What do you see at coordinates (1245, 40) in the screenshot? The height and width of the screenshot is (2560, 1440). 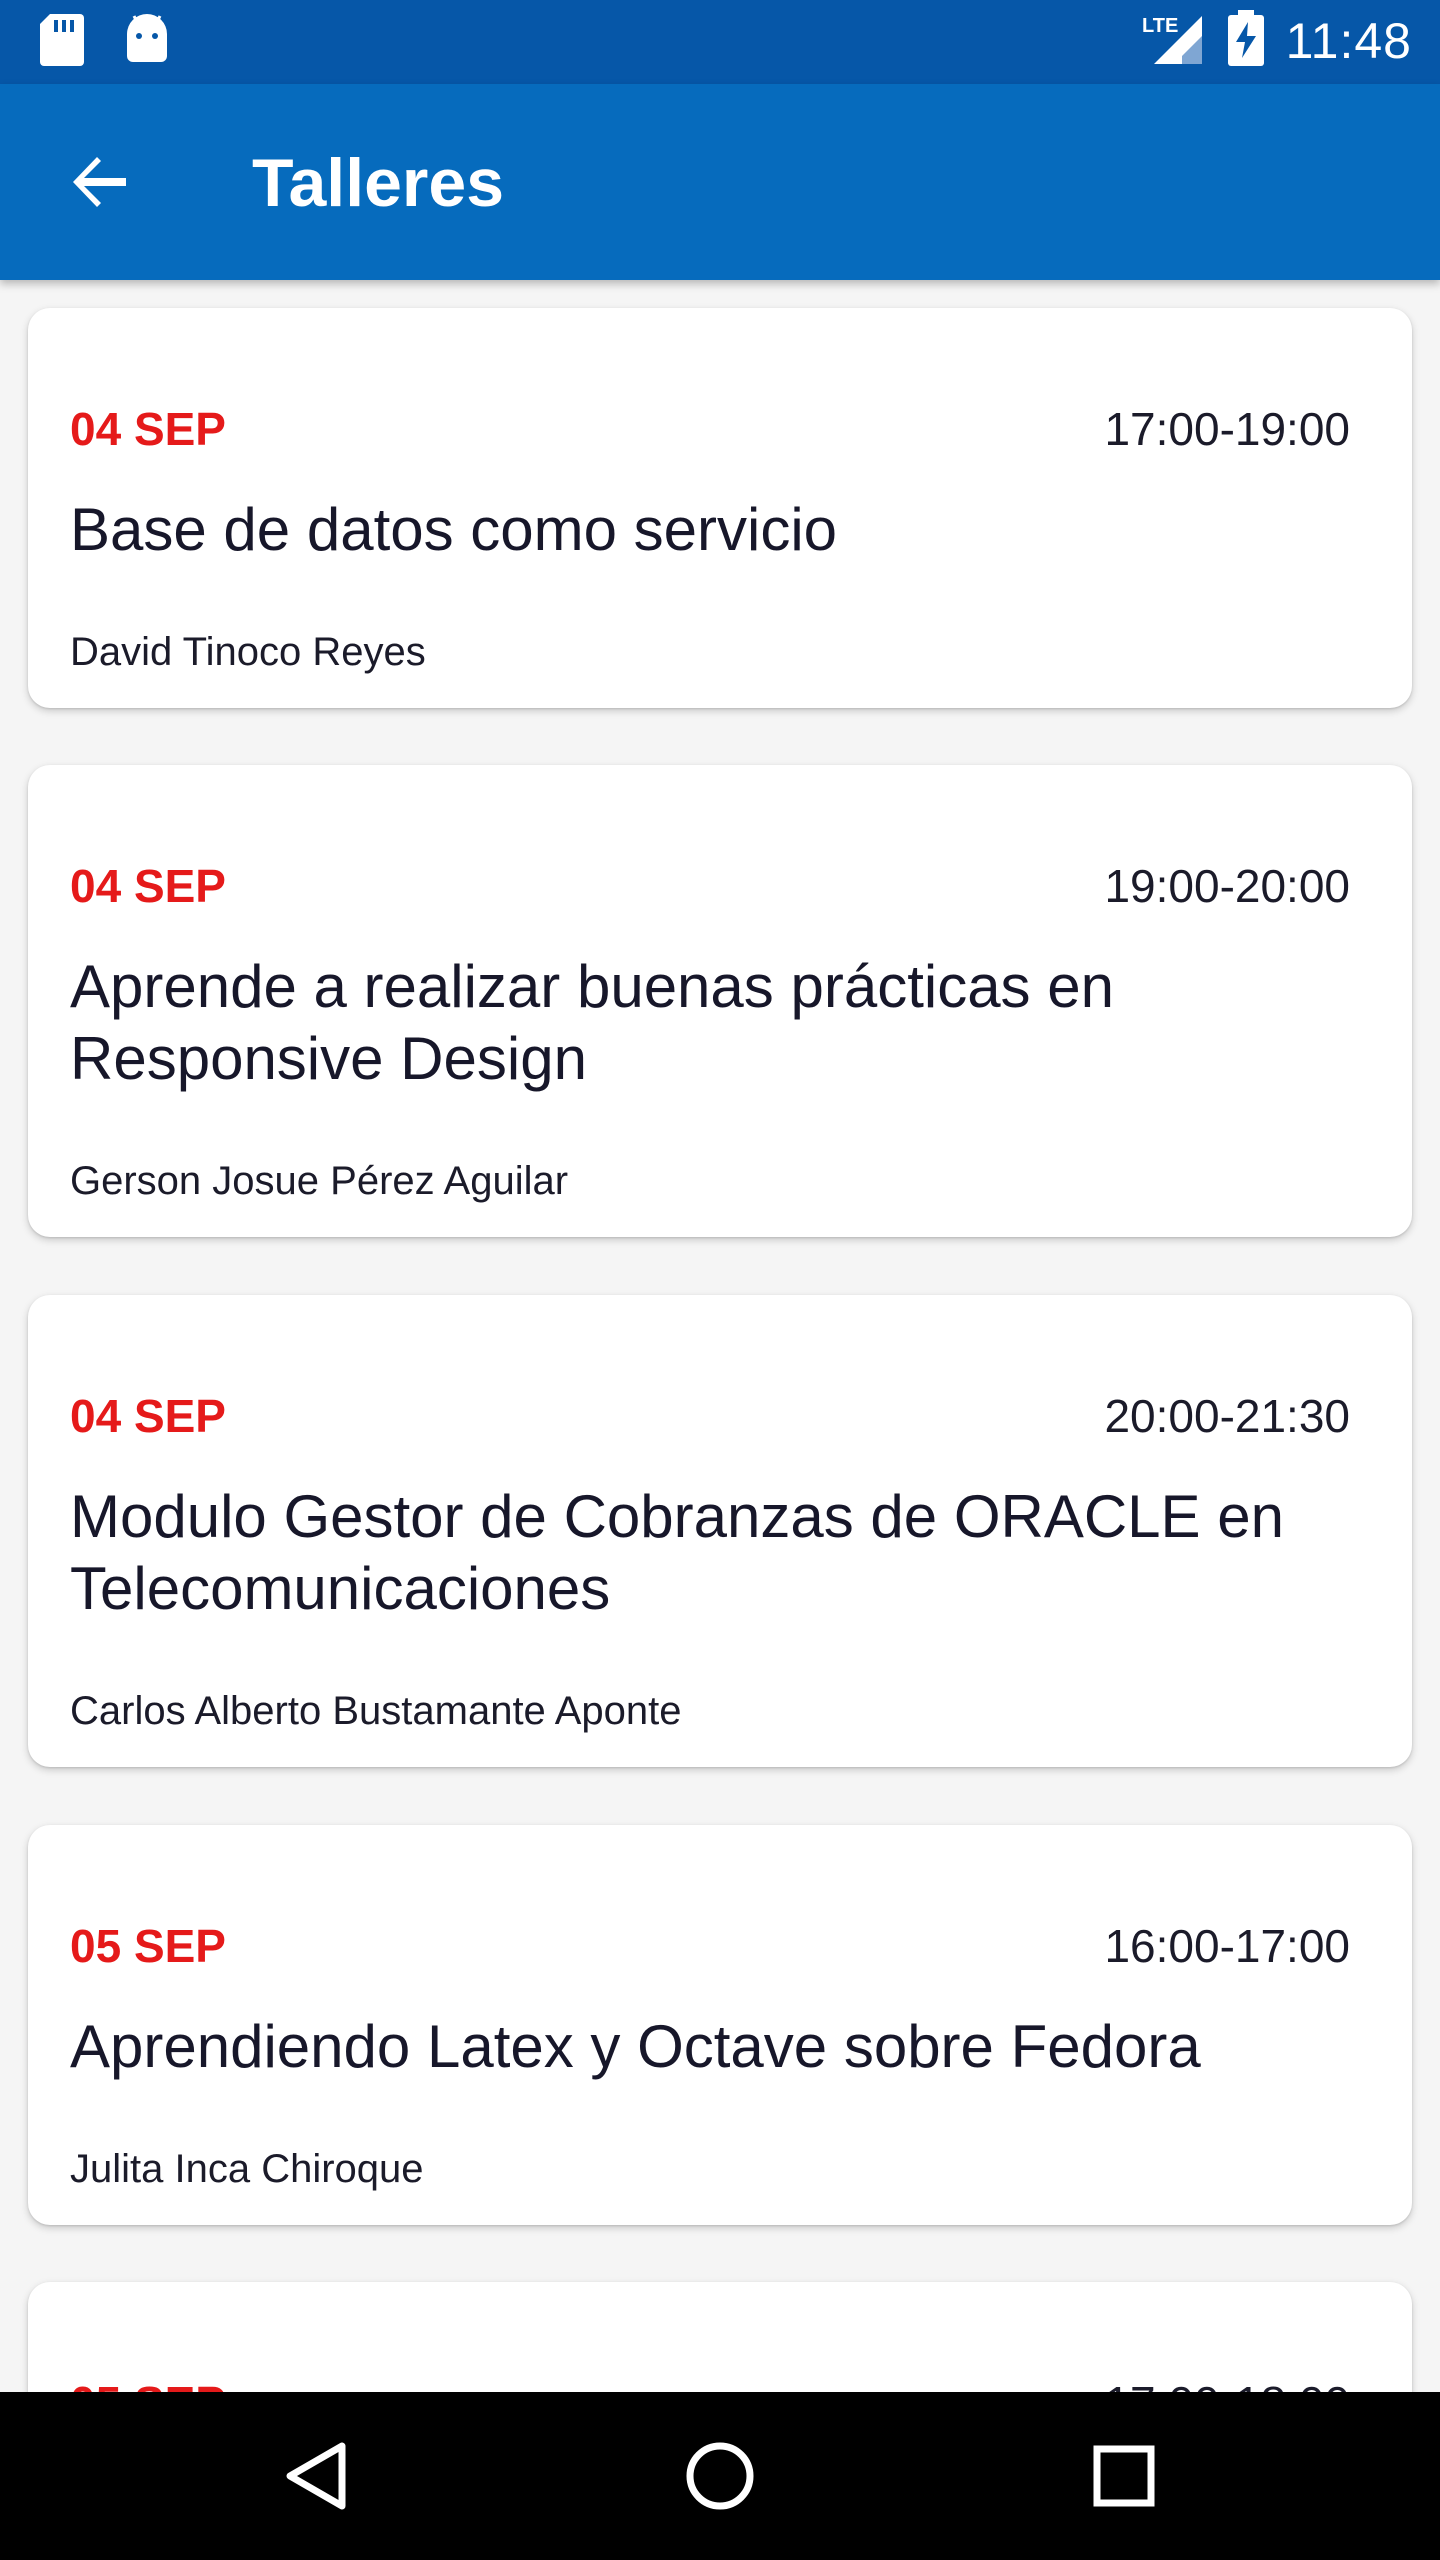 I see `battery-charging-icon` at bounding box center [1245, 40].